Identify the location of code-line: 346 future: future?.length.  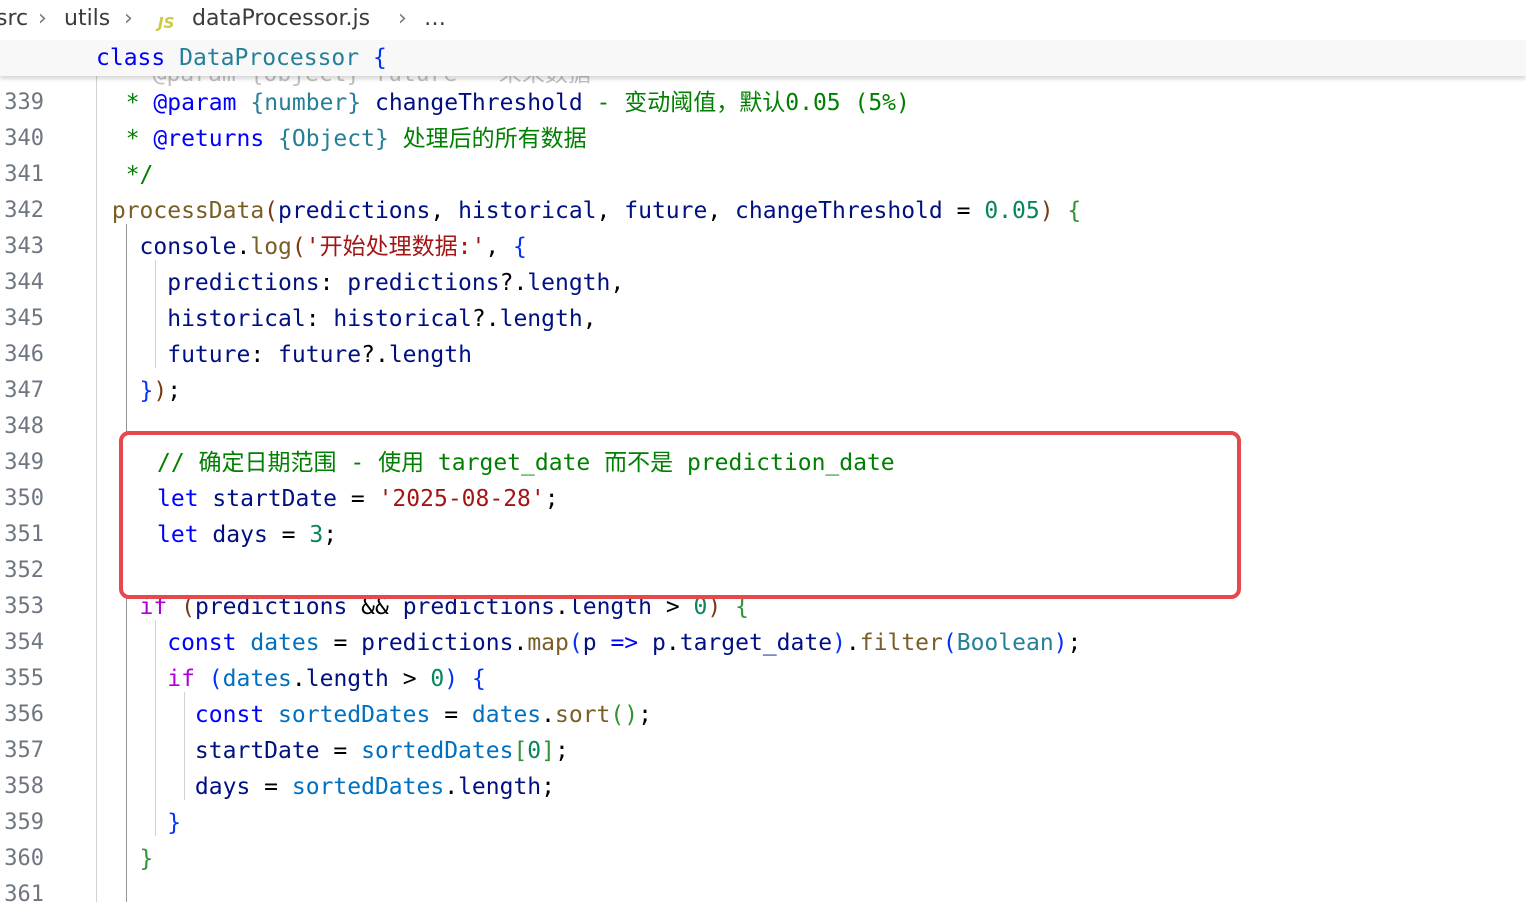
(763, 355).